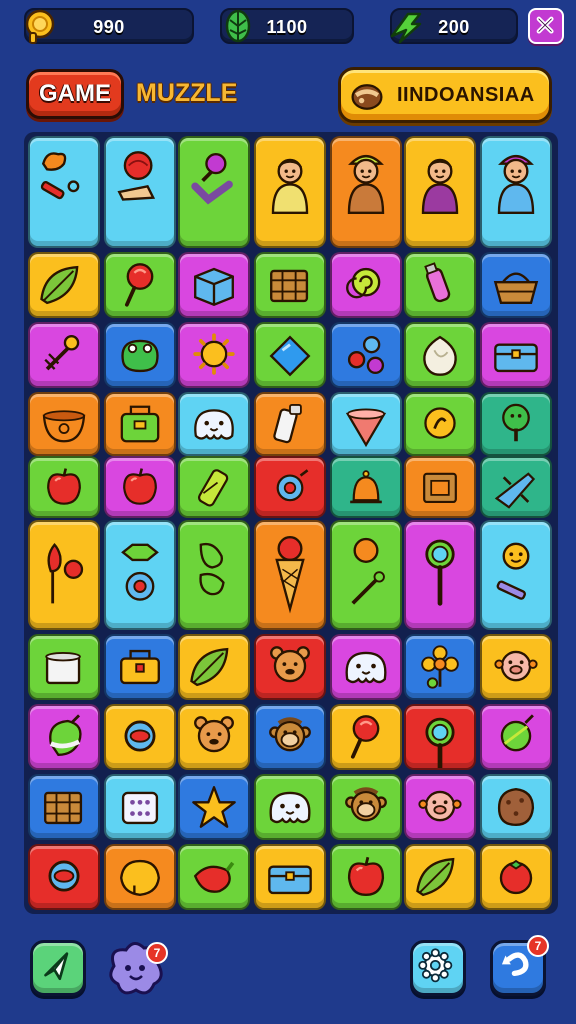  I want to click on monkey-icon, so click(290, 734).